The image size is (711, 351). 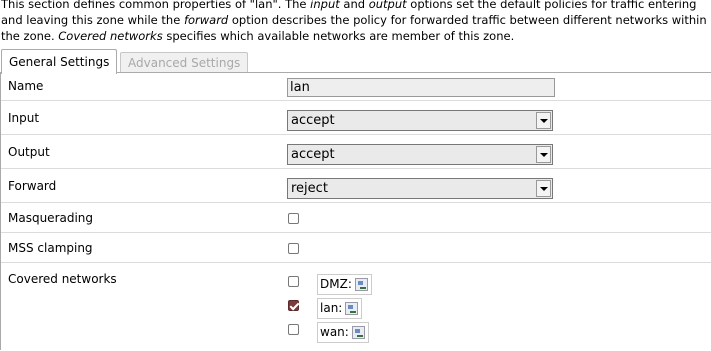 What do you see at coordinates (293, 248) in the screenshot?
I see `mss-clamping-checkbox` at bounding box center [293, 248].